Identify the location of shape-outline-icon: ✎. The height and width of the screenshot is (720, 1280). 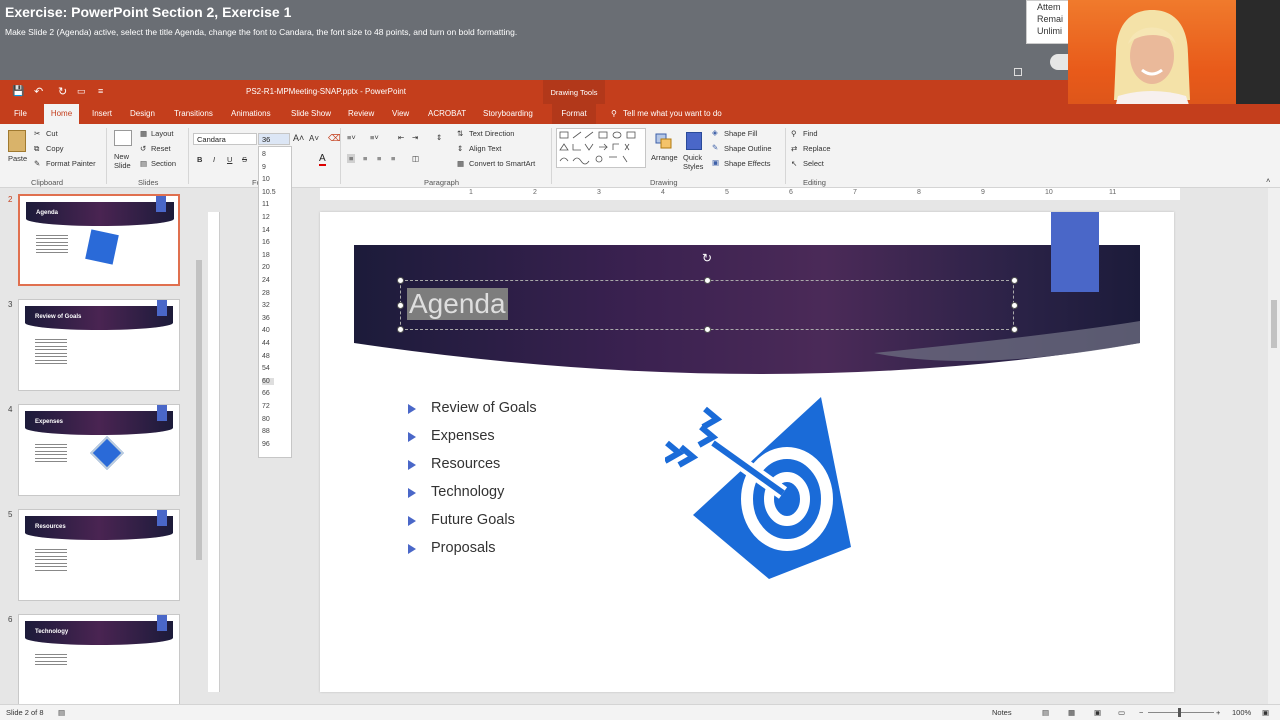
(715, 147).